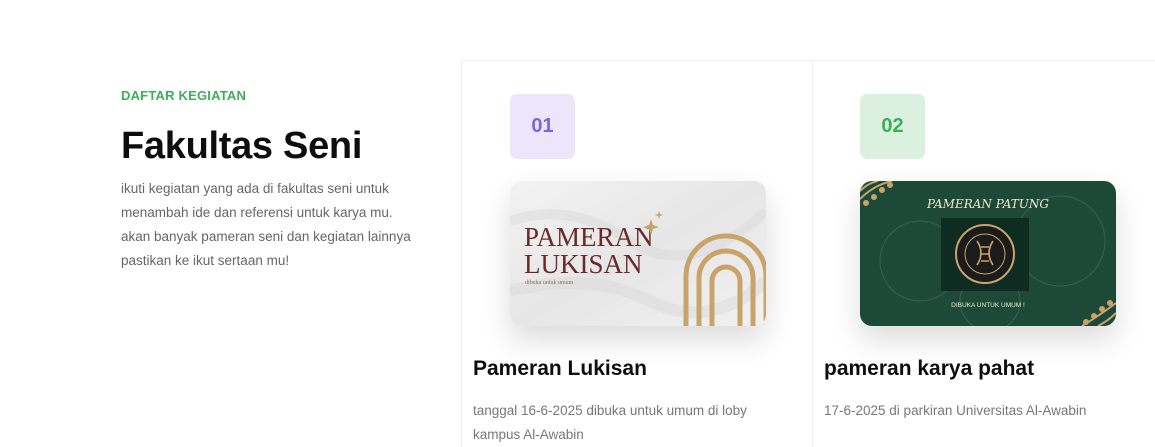 This screenshot has width=1155, height=447. Describe the element at coordinates (583, 264) in the screenshot. I see `poster-line-2: LUKISAN` at that location.